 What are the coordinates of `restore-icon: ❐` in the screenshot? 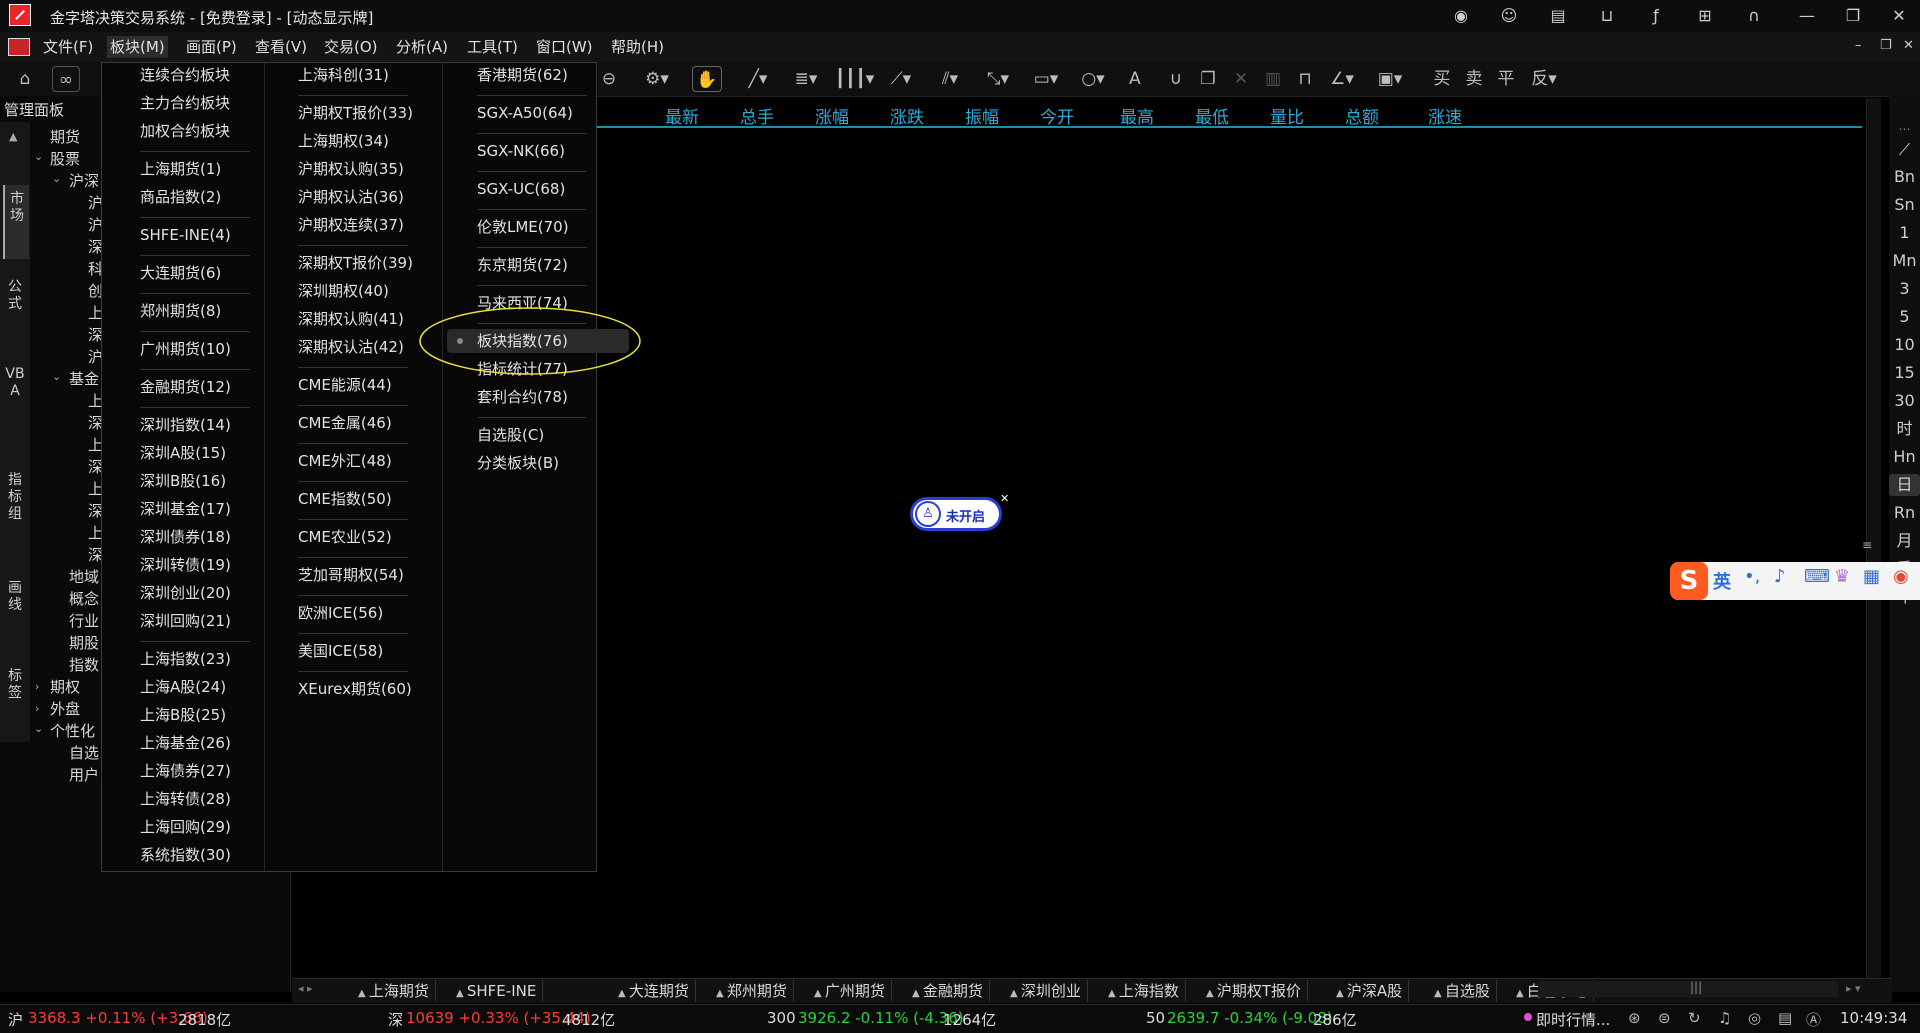 It's located at (1853, 16).